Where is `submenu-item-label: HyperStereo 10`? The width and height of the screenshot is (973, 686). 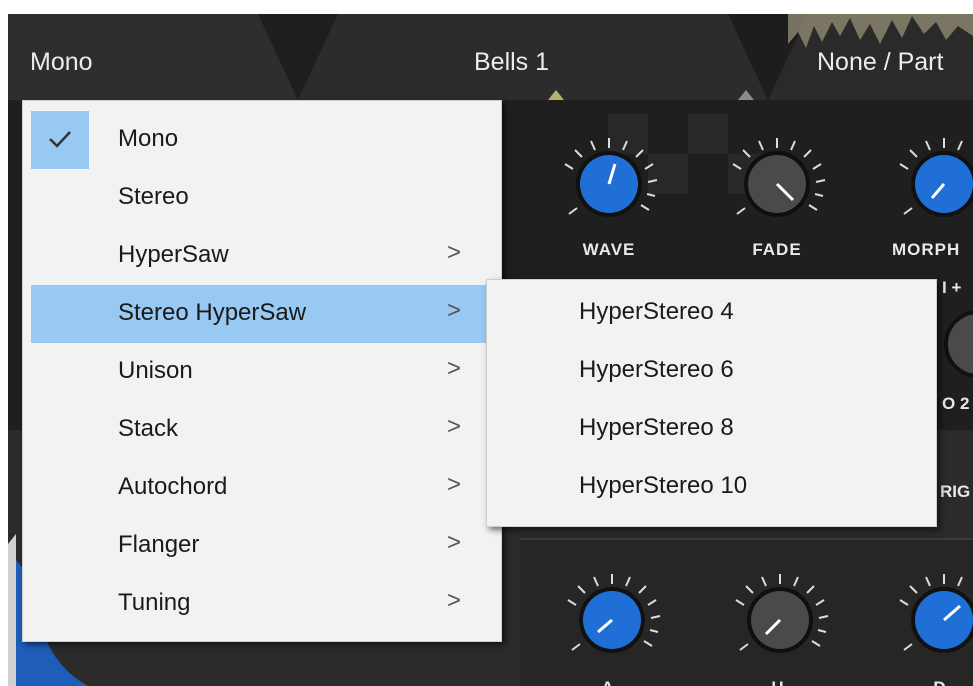
submenu-item-label: HyperStereo 10 is located at coordinates (663, 485).